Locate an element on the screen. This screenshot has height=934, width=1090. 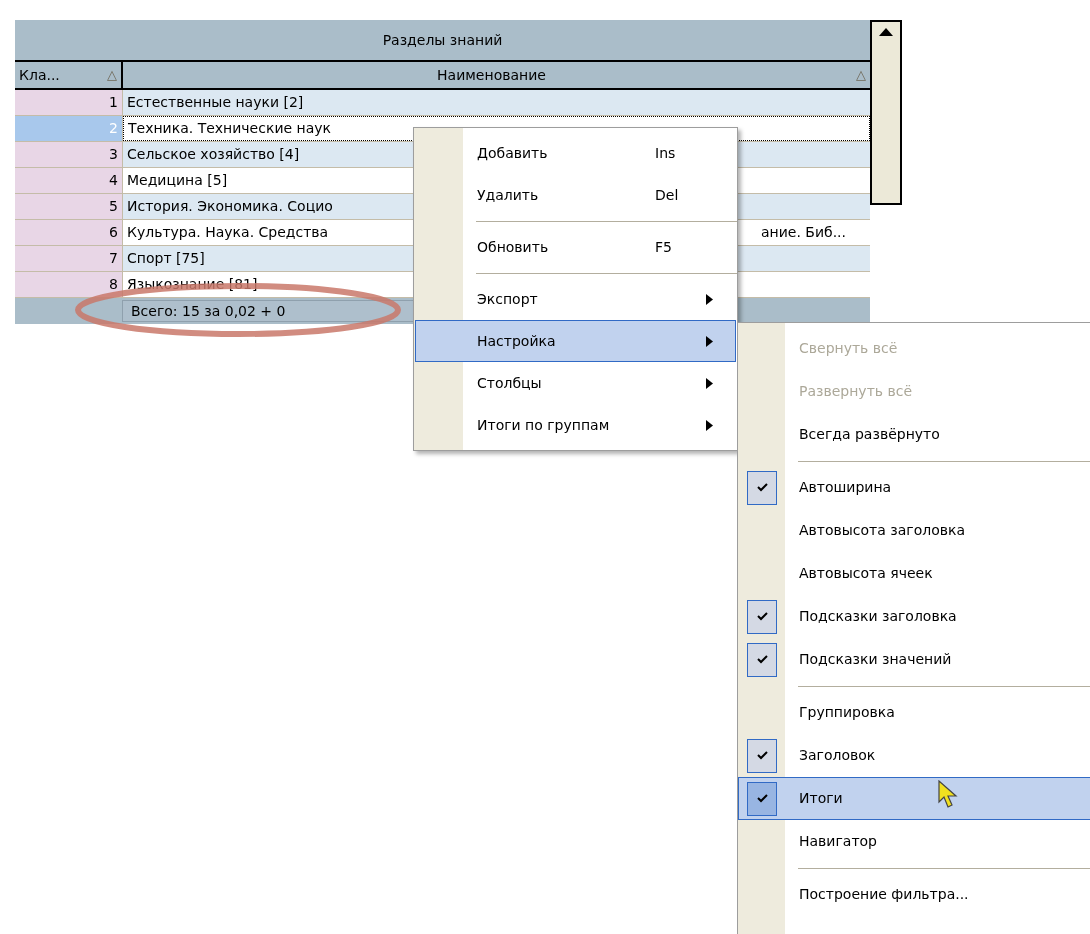
key-cell: 4 is located at coordinates (69, 180).